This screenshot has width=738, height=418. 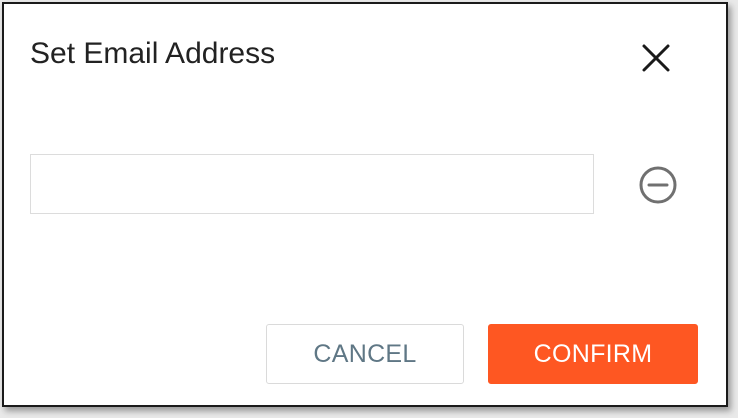 I want to click on confirm-button-label: CONFIRM, so click(x=593, y=353).